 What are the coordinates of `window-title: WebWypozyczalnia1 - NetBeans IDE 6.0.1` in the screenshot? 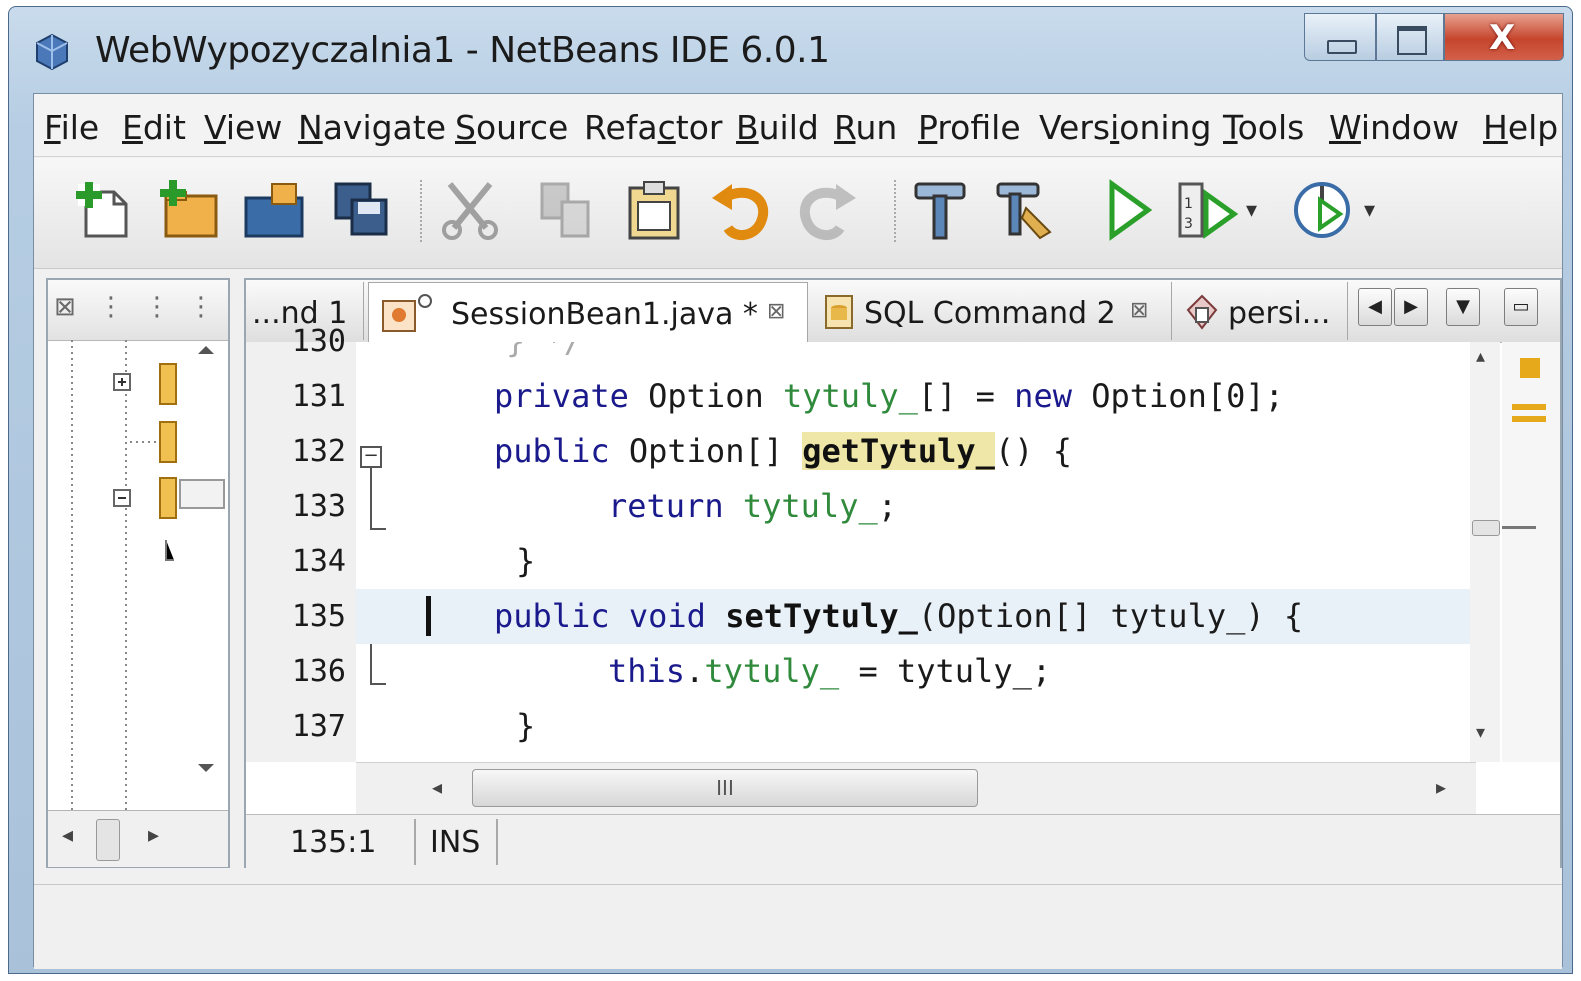 It's located at (462, 50).